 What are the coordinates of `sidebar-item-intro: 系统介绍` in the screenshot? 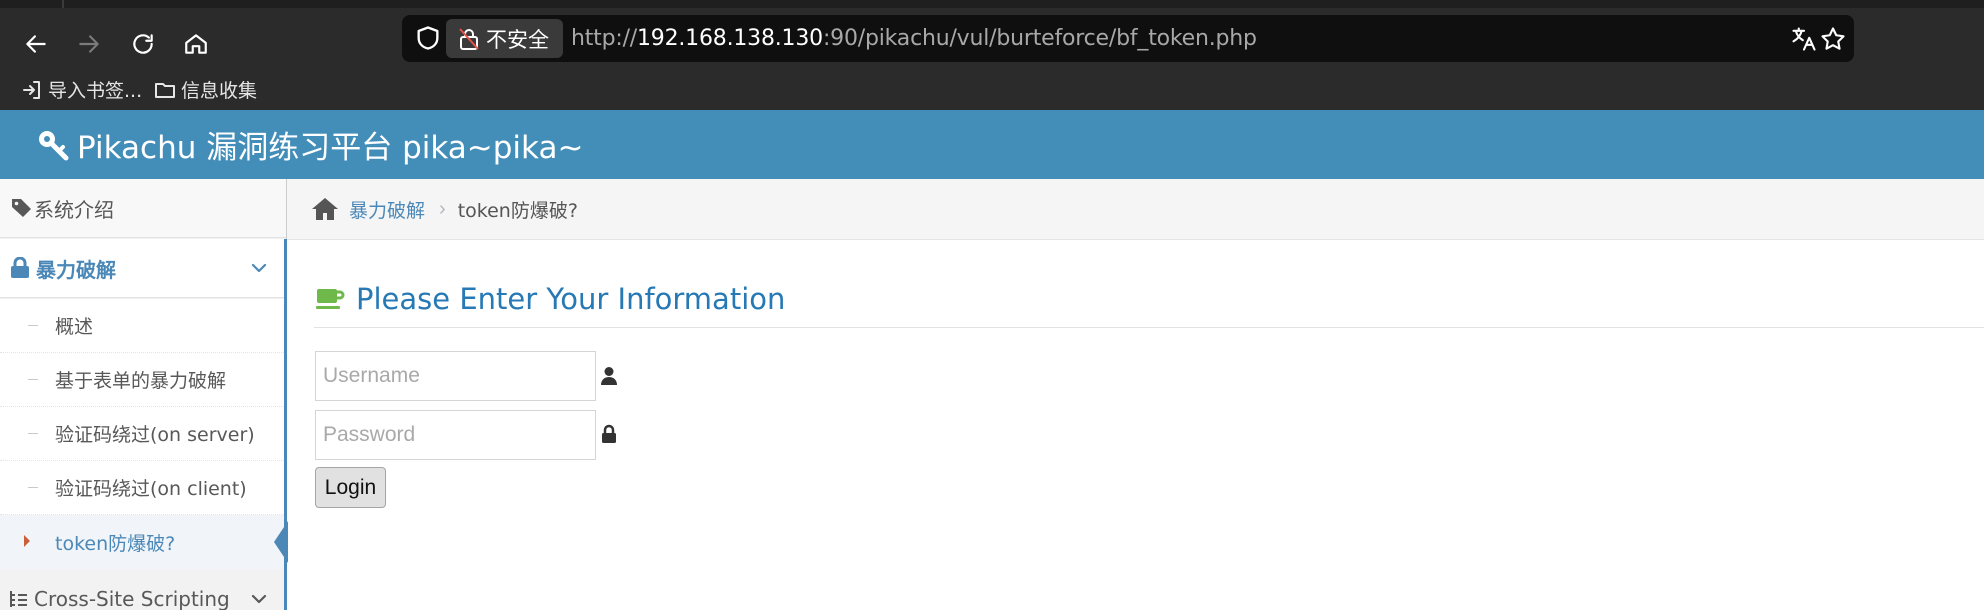 It's located at (143, 208).